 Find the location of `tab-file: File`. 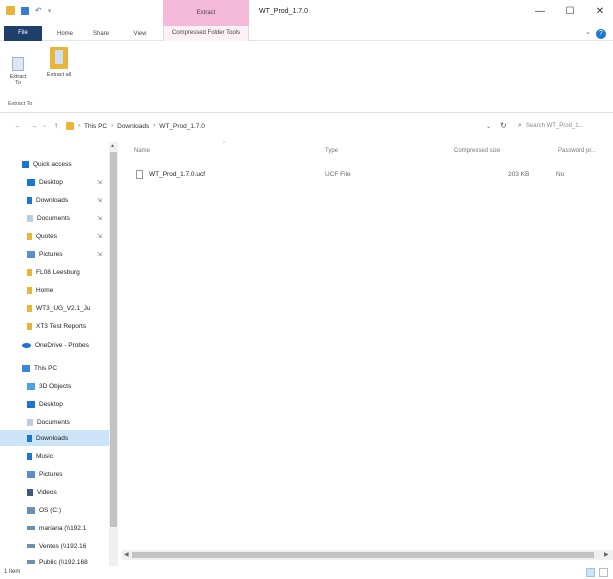

tab-file: File is located at coordinates (23, 33).